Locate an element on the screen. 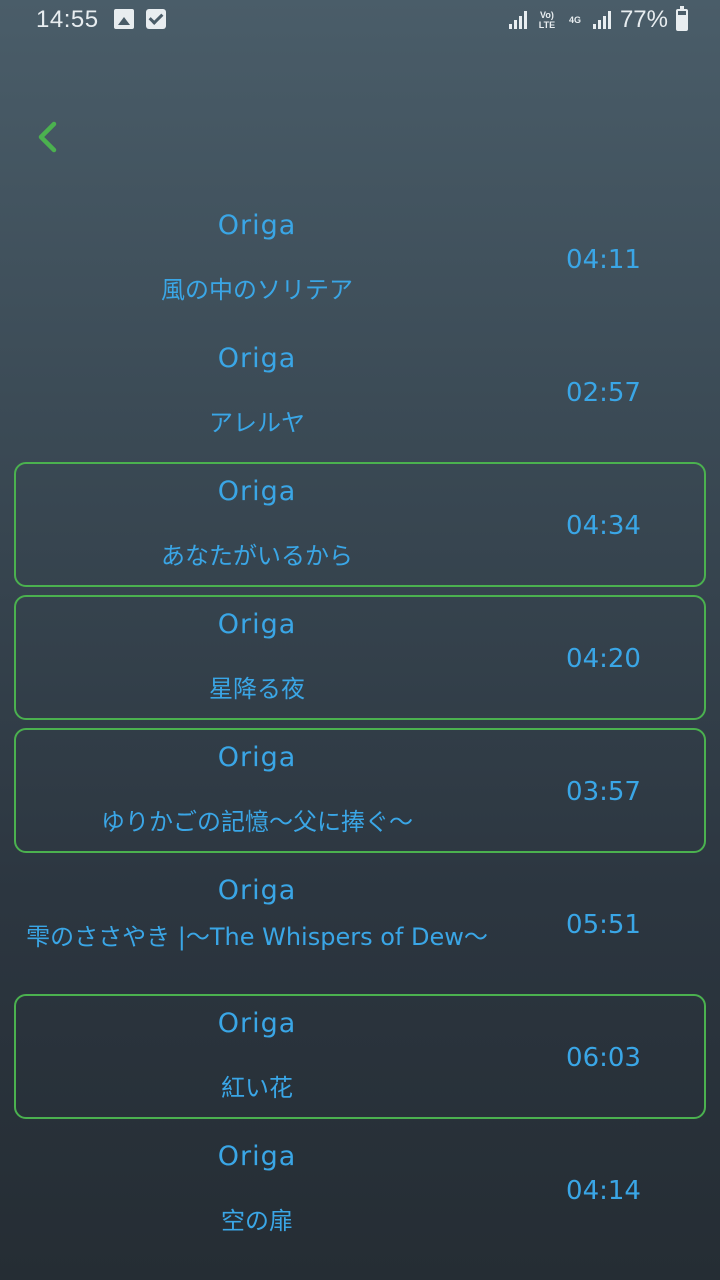  track-duration: 06:03 is located at coordinates (603, 1058).